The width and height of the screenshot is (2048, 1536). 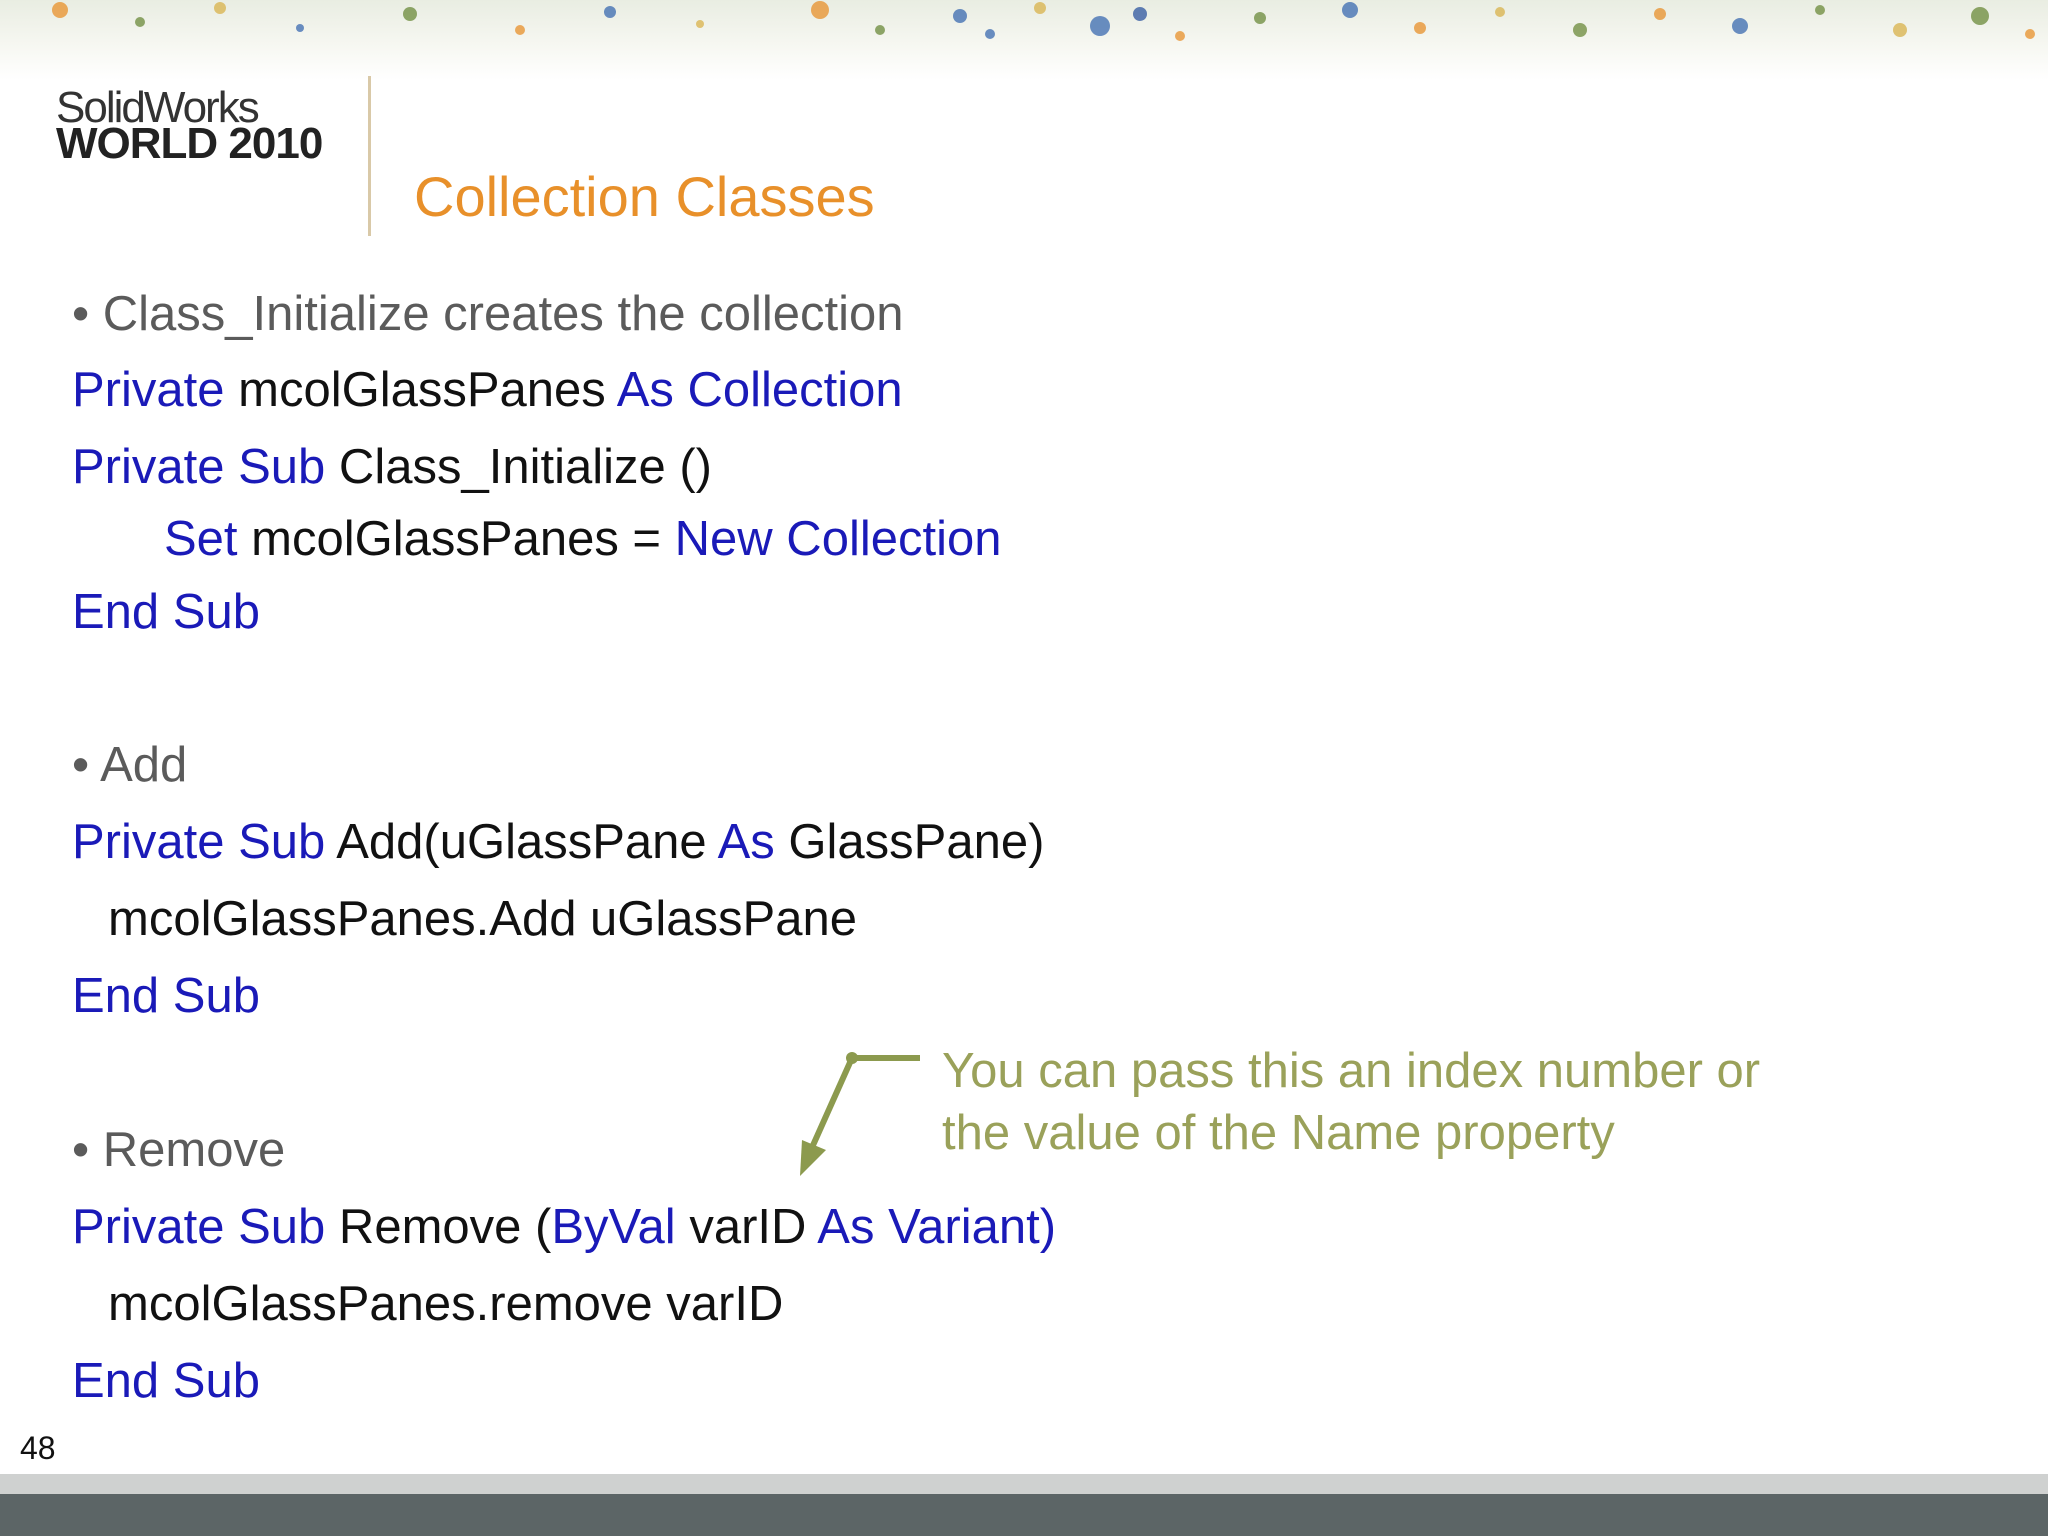 What do you see at coordinates (456, 539) in the screenshot?
I see `code-text: mcolGlassPanes =` at bounding box center [456, 539].